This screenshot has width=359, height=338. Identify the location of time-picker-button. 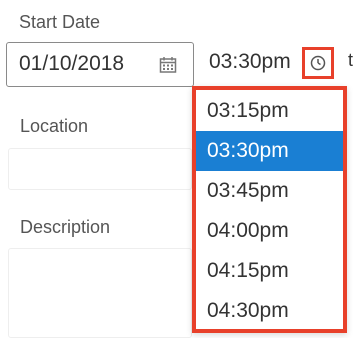
(318, 63).